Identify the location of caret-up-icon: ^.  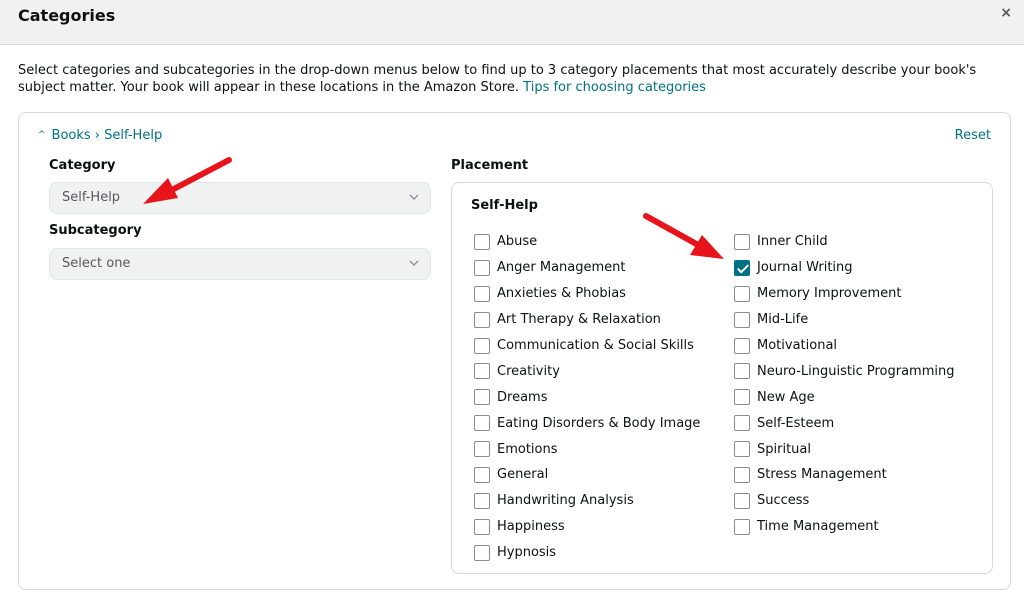
(42, 135).